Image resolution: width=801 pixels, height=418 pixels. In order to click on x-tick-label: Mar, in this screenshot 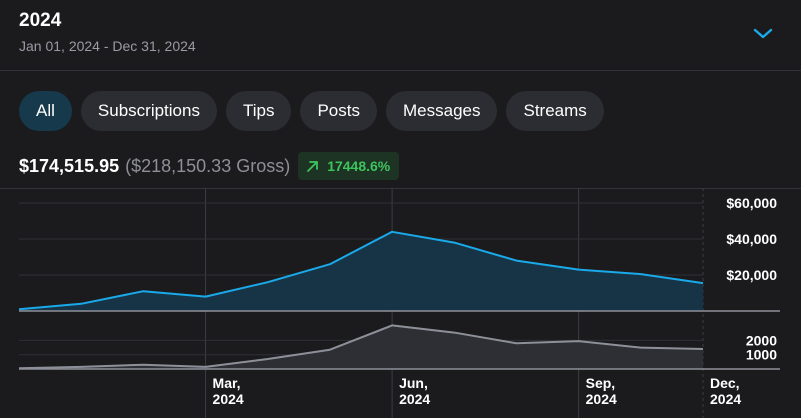, I will do `click(227, 383)`.